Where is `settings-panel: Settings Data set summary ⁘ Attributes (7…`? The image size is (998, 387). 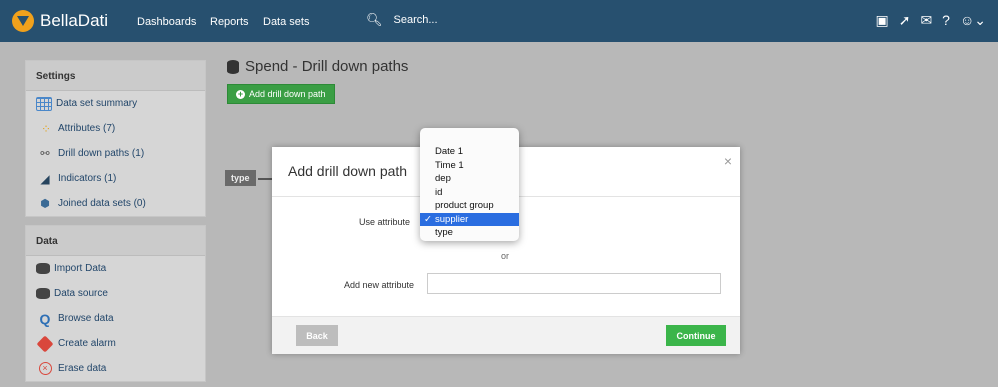 settings-panel: Settings Data set summary ⁘ Attributes (7… is located at coordinates (115, 138).